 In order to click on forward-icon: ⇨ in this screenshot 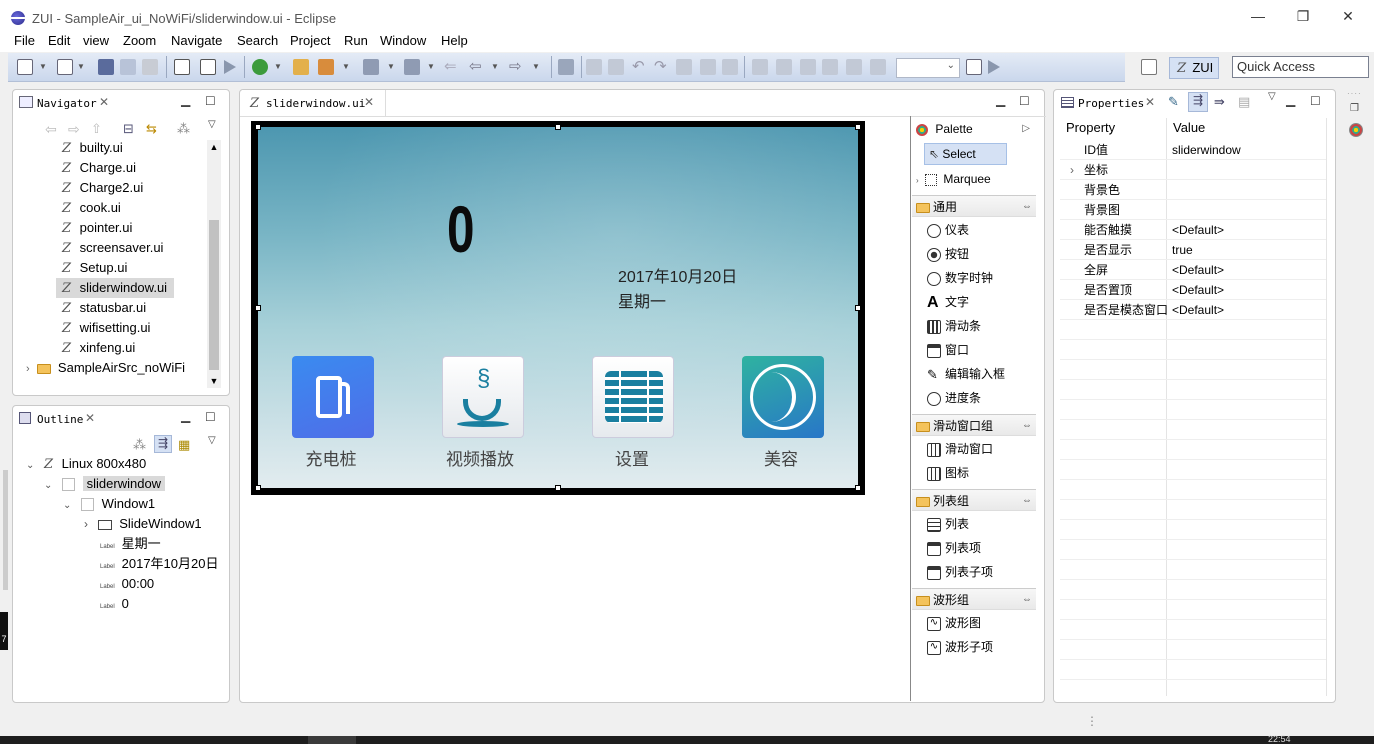, I will do `click(74, 129)`.